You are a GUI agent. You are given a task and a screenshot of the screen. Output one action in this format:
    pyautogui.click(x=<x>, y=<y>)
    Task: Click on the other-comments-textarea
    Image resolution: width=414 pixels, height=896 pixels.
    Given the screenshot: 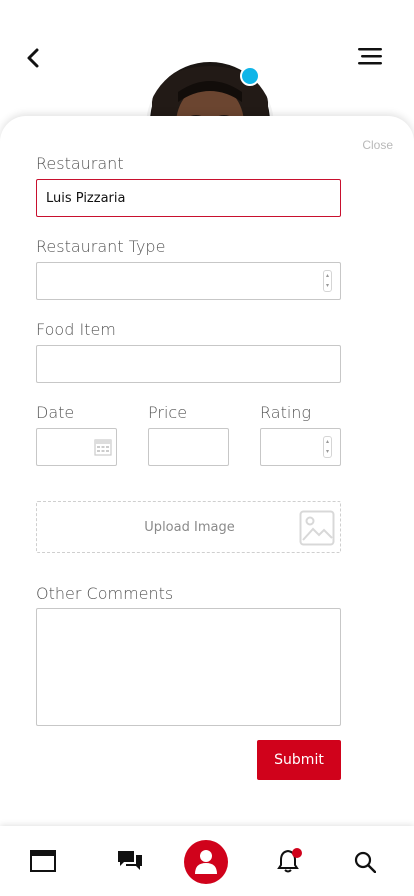 What is the action you would take?
    pyautogui.click(x=188, y=667)
    